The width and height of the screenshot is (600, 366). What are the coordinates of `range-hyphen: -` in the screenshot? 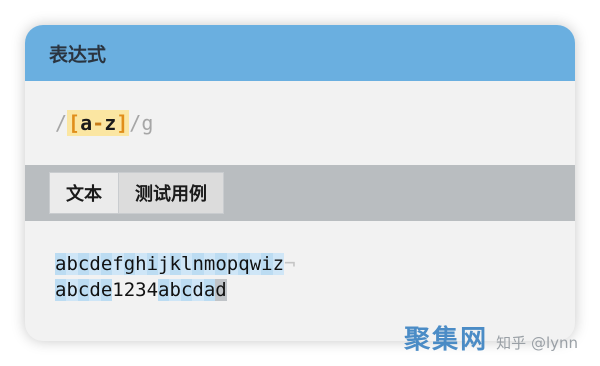 It's located at (98, 123).